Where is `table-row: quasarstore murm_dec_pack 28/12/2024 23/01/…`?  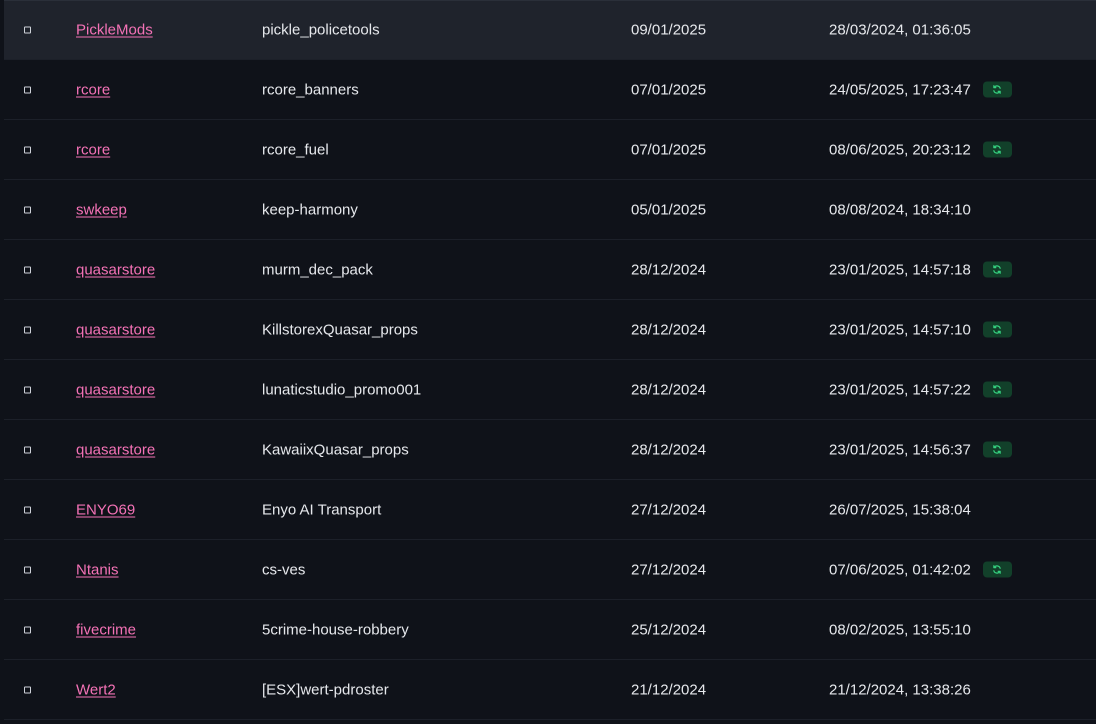 table-row: quasarstore murm_dec_pack 28/12/2024 23/01/… is located at coordinates (550, 270).